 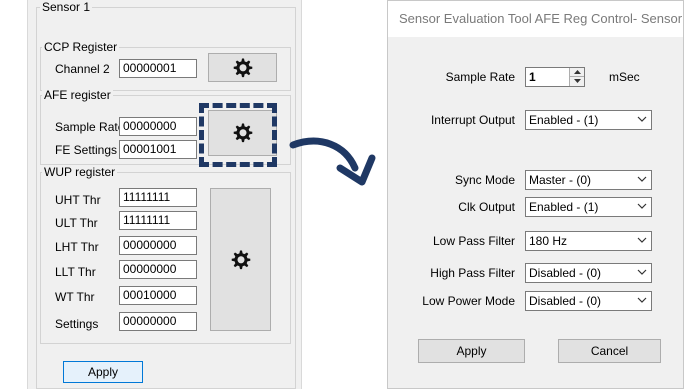 I want to click on dialog-apply-button: Apply, so click(x=471, y=351).